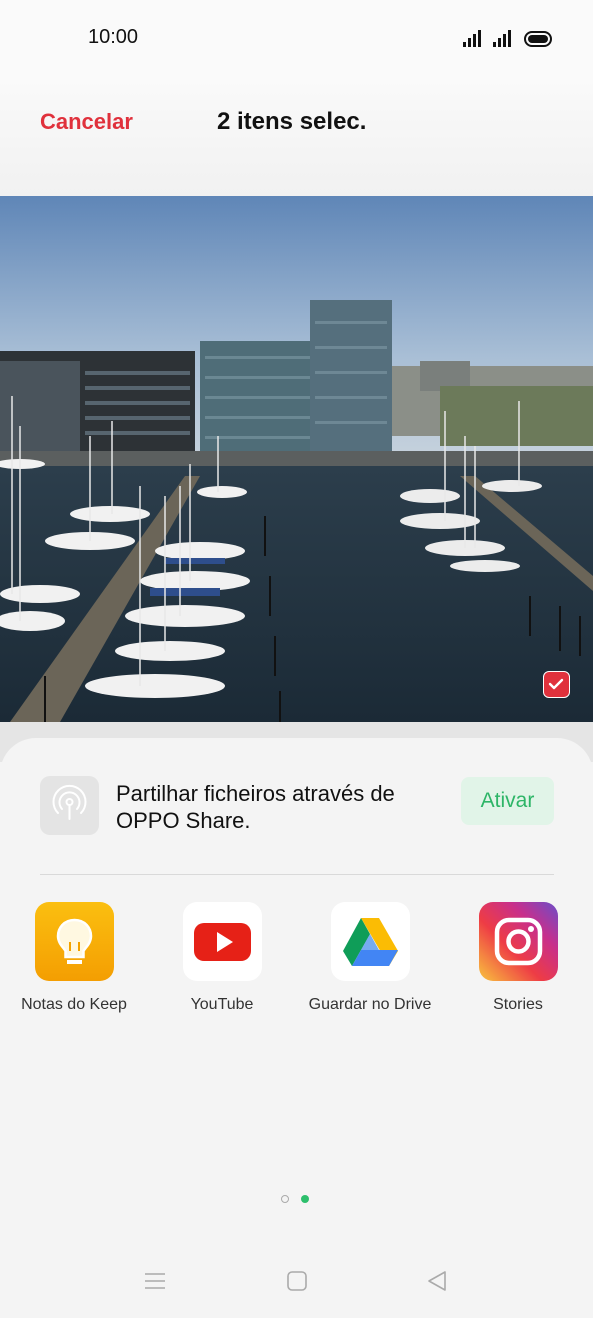  Describe the element at coordinates (222, 1004) in the screenshot. I see `app-label: YouTube` at that location.